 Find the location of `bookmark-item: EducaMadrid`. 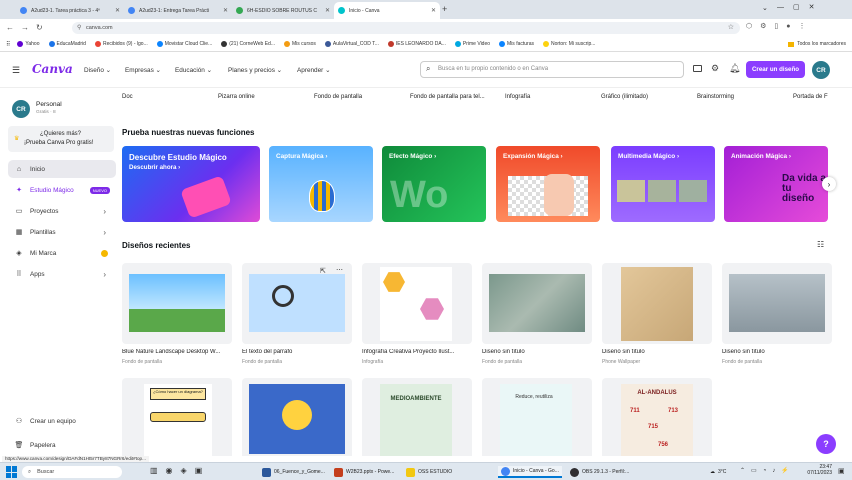

bookmark-item: EducaMadrid is located at coordinates (67, 44).